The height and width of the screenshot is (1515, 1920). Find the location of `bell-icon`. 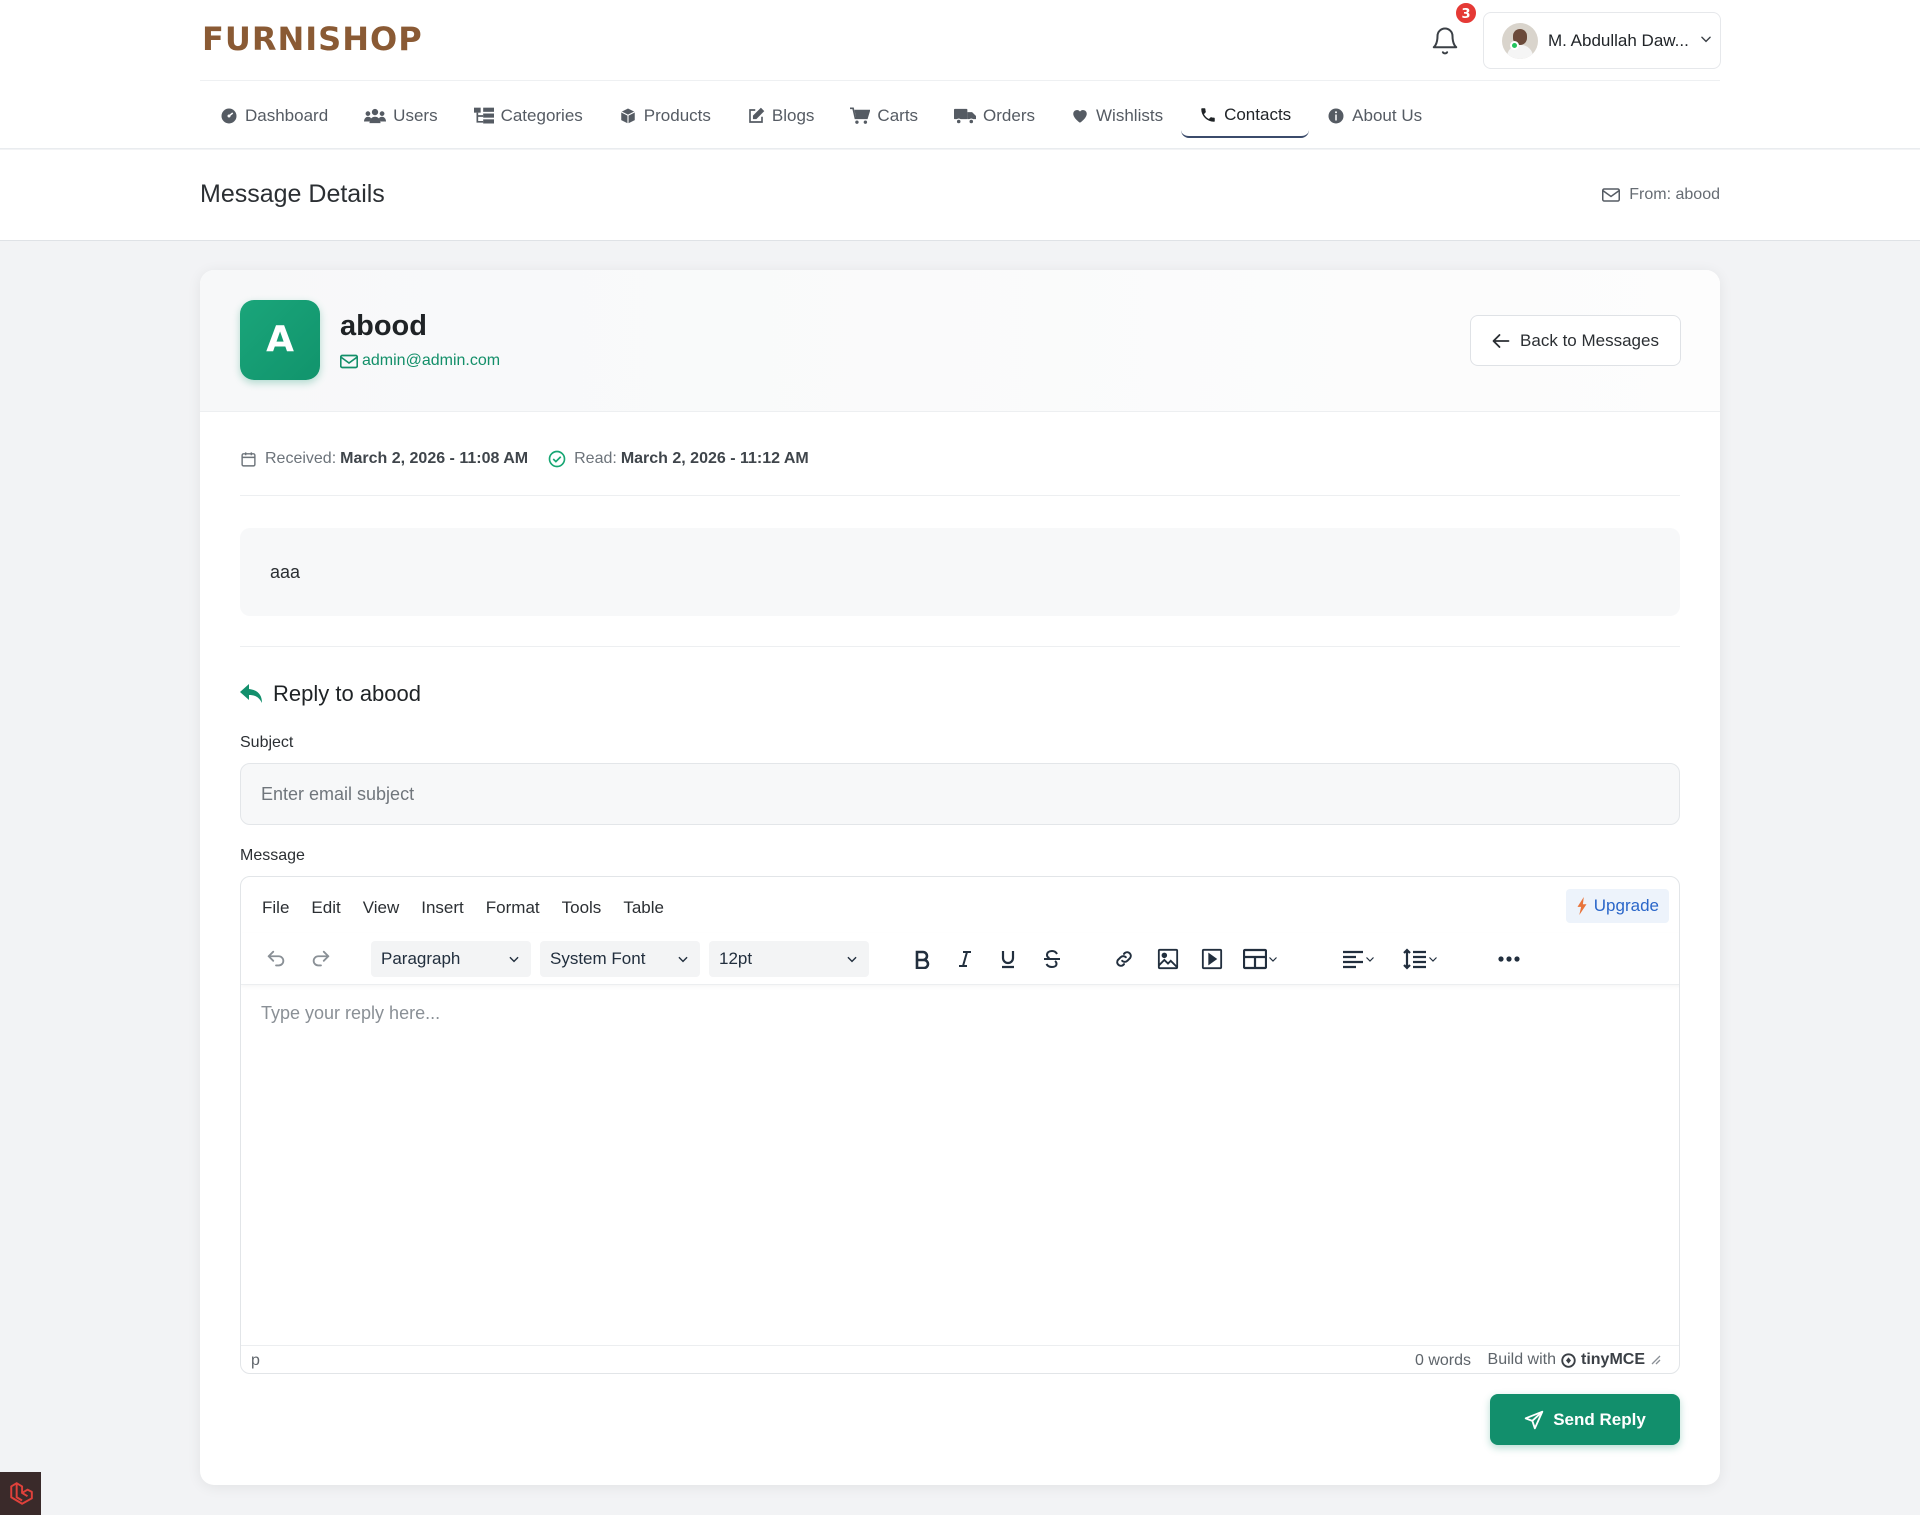

bell-icon is located at coordinates (1445, 41).